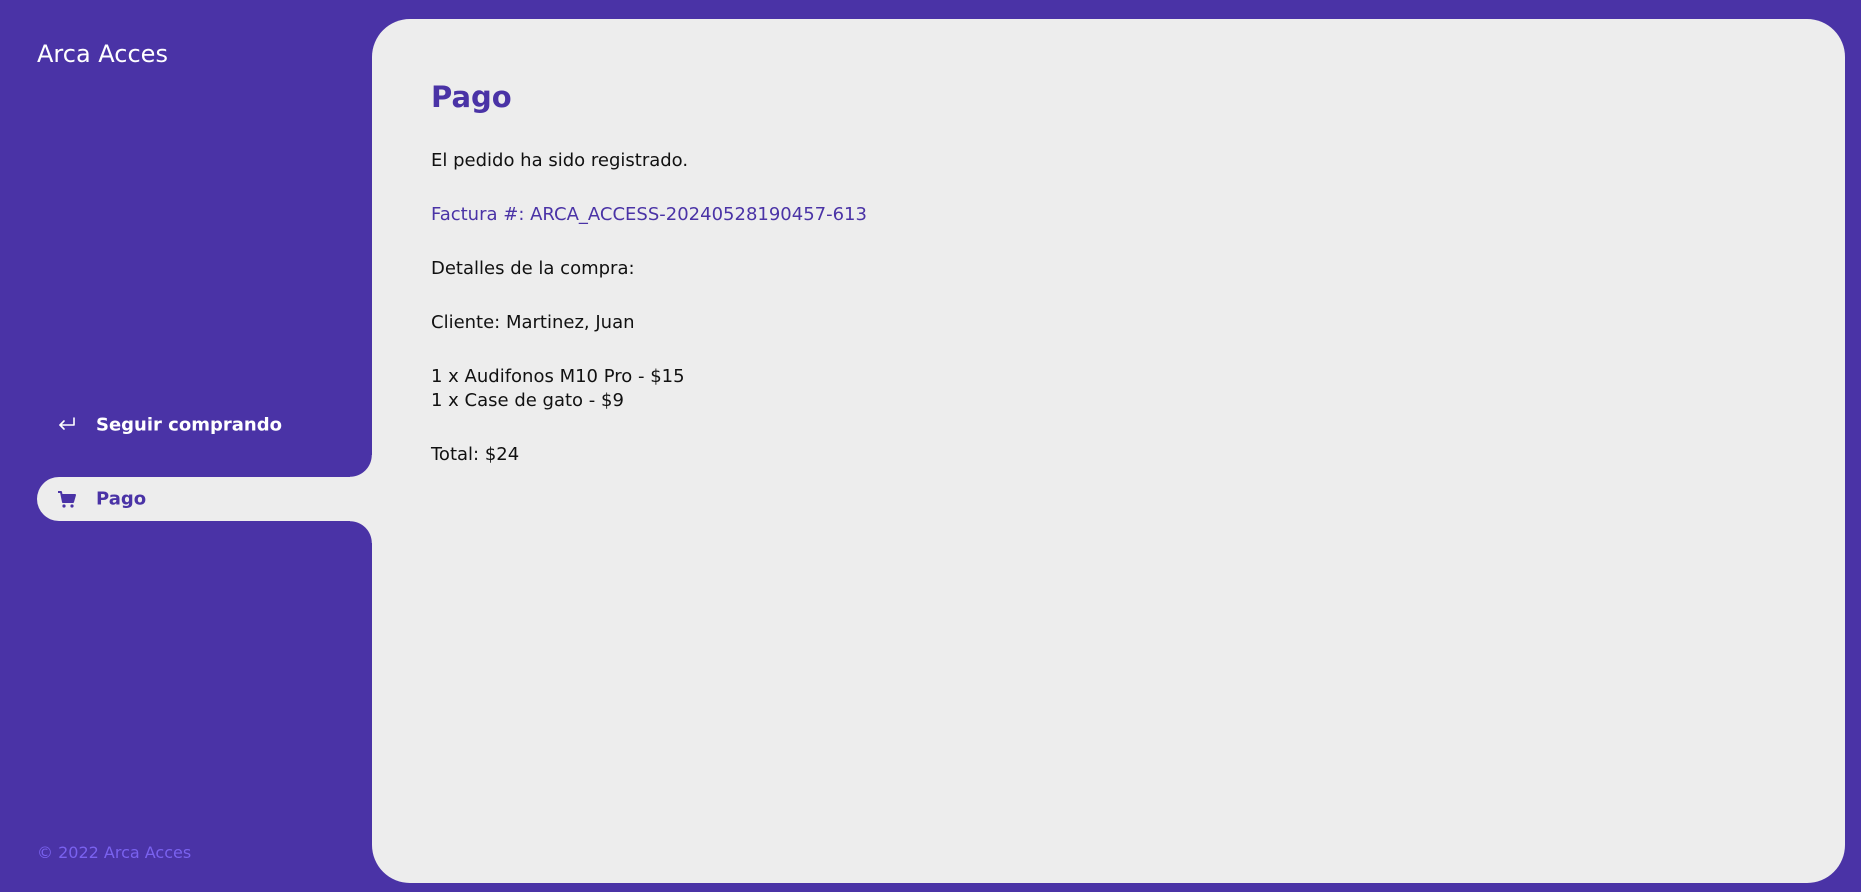  What do you see at coordinates (475, 454) in the screenshot?
I see `order-total: Total: $24` at bounding box center [475, 454].